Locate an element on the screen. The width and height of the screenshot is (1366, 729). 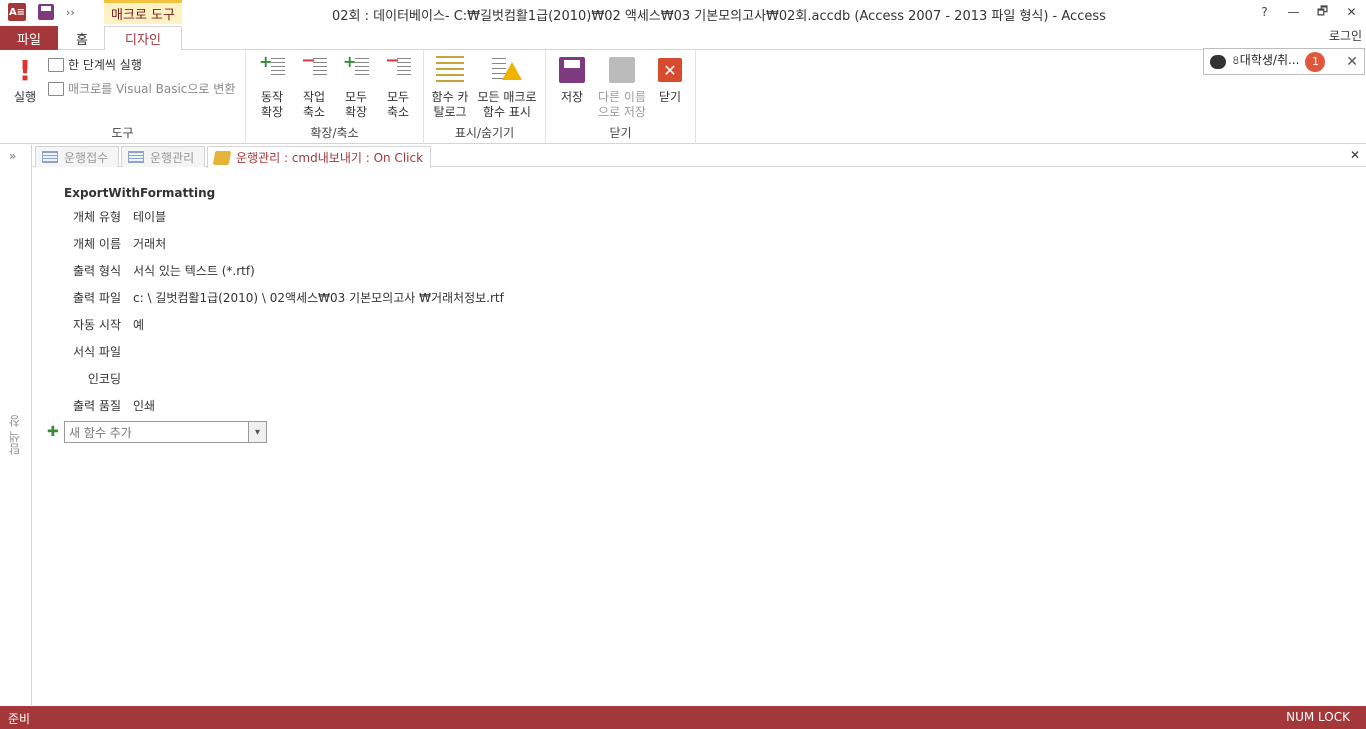
status-num-lock: NUM LOCK is located at coordinates (1318, 717).